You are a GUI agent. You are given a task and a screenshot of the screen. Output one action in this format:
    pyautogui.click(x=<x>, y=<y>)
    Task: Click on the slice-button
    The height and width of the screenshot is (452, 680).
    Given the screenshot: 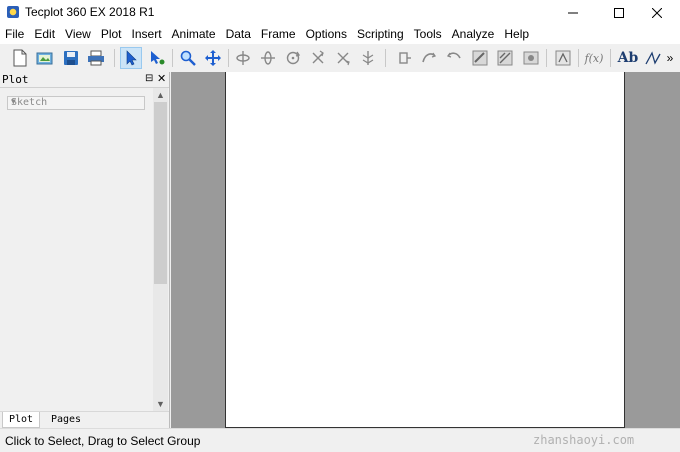 What is the action you would take?
    pyautogui.click(x=429, y=58)
    